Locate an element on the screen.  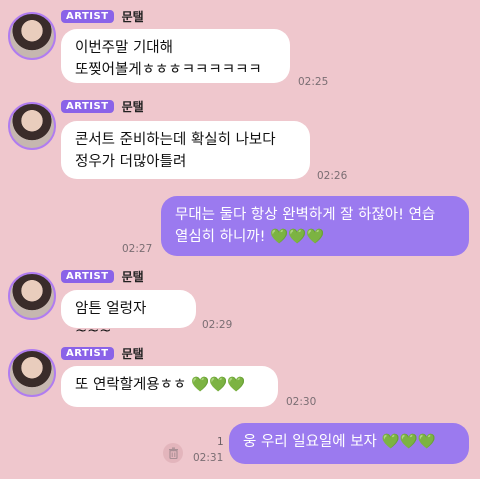
message-line-with-hearts: 열심히 하니까! 💚💚💚 is located at coordinates (315, 237).